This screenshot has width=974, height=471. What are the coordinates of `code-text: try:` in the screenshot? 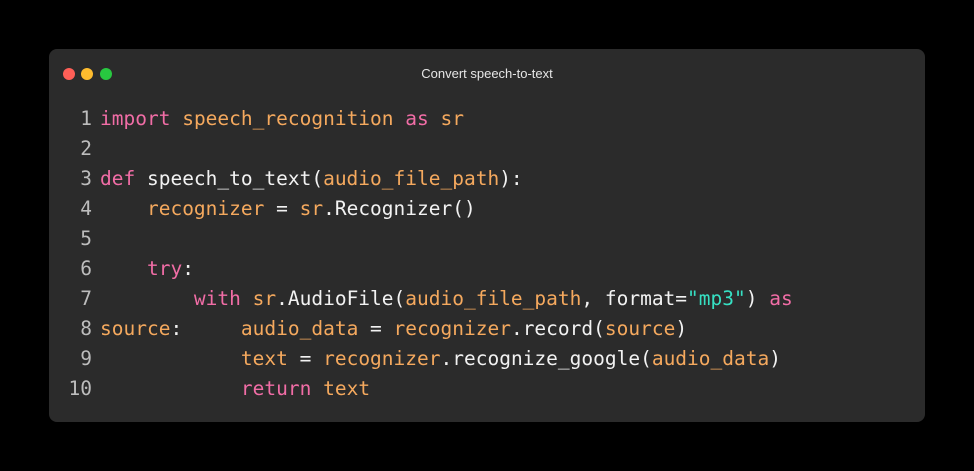 It's located at (147, 269).